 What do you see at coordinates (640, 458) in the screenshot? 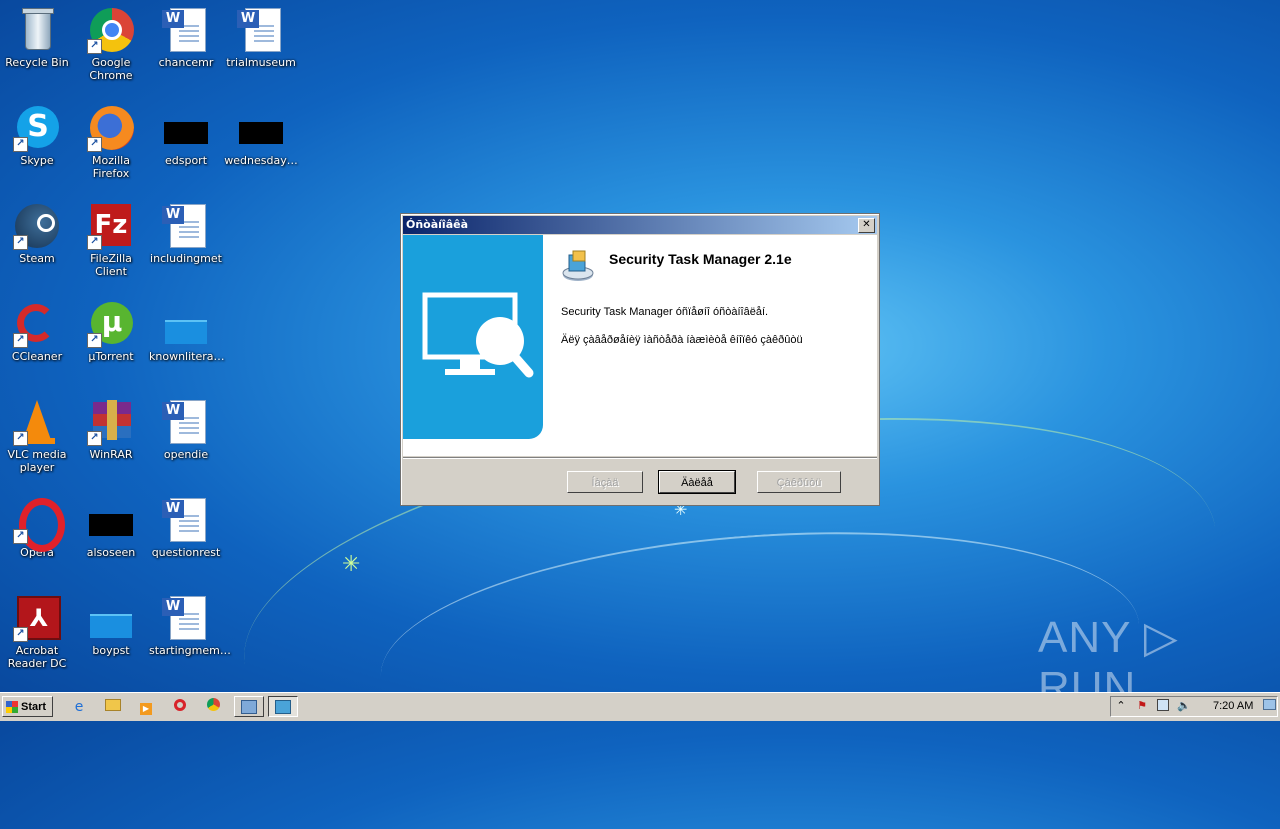
I see `dialog-separator` at bounding box center [640, 458].